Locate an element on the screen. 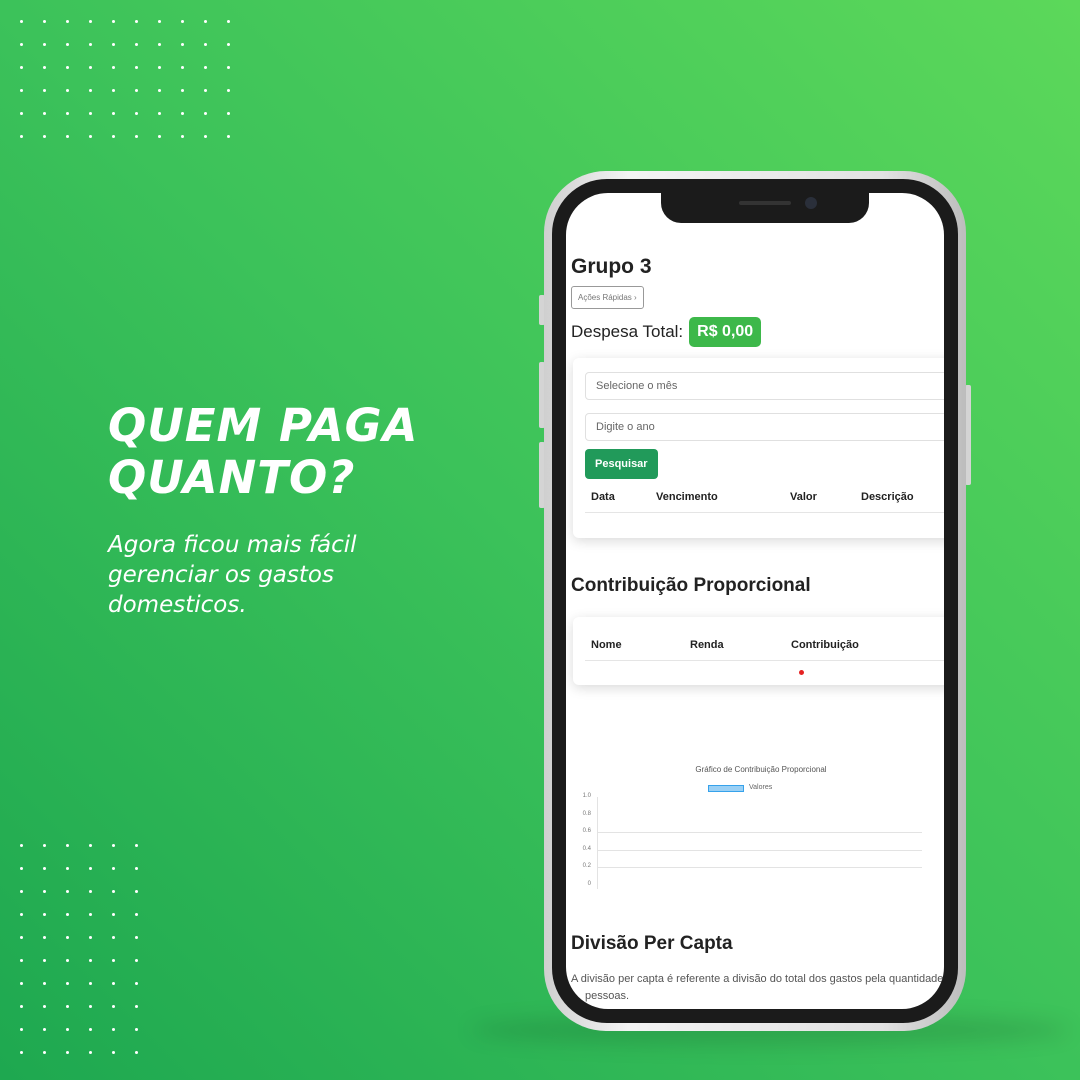 This screenshot has height=1080, width=1080. headline-line: QUANTO? is located at coordinates (232, 477).